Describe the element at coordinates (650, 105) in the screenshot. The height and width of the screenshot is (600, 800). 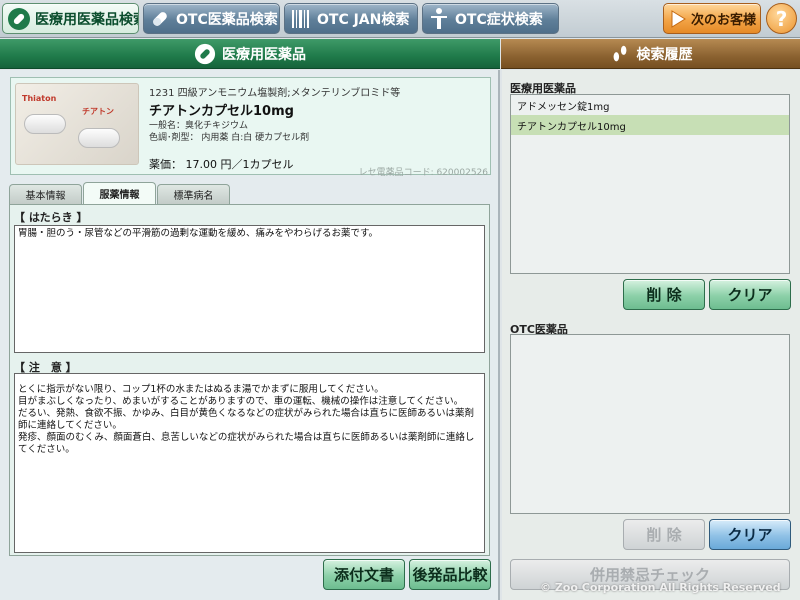
I see `list-item: アドメッセン錠1mg` at that location.